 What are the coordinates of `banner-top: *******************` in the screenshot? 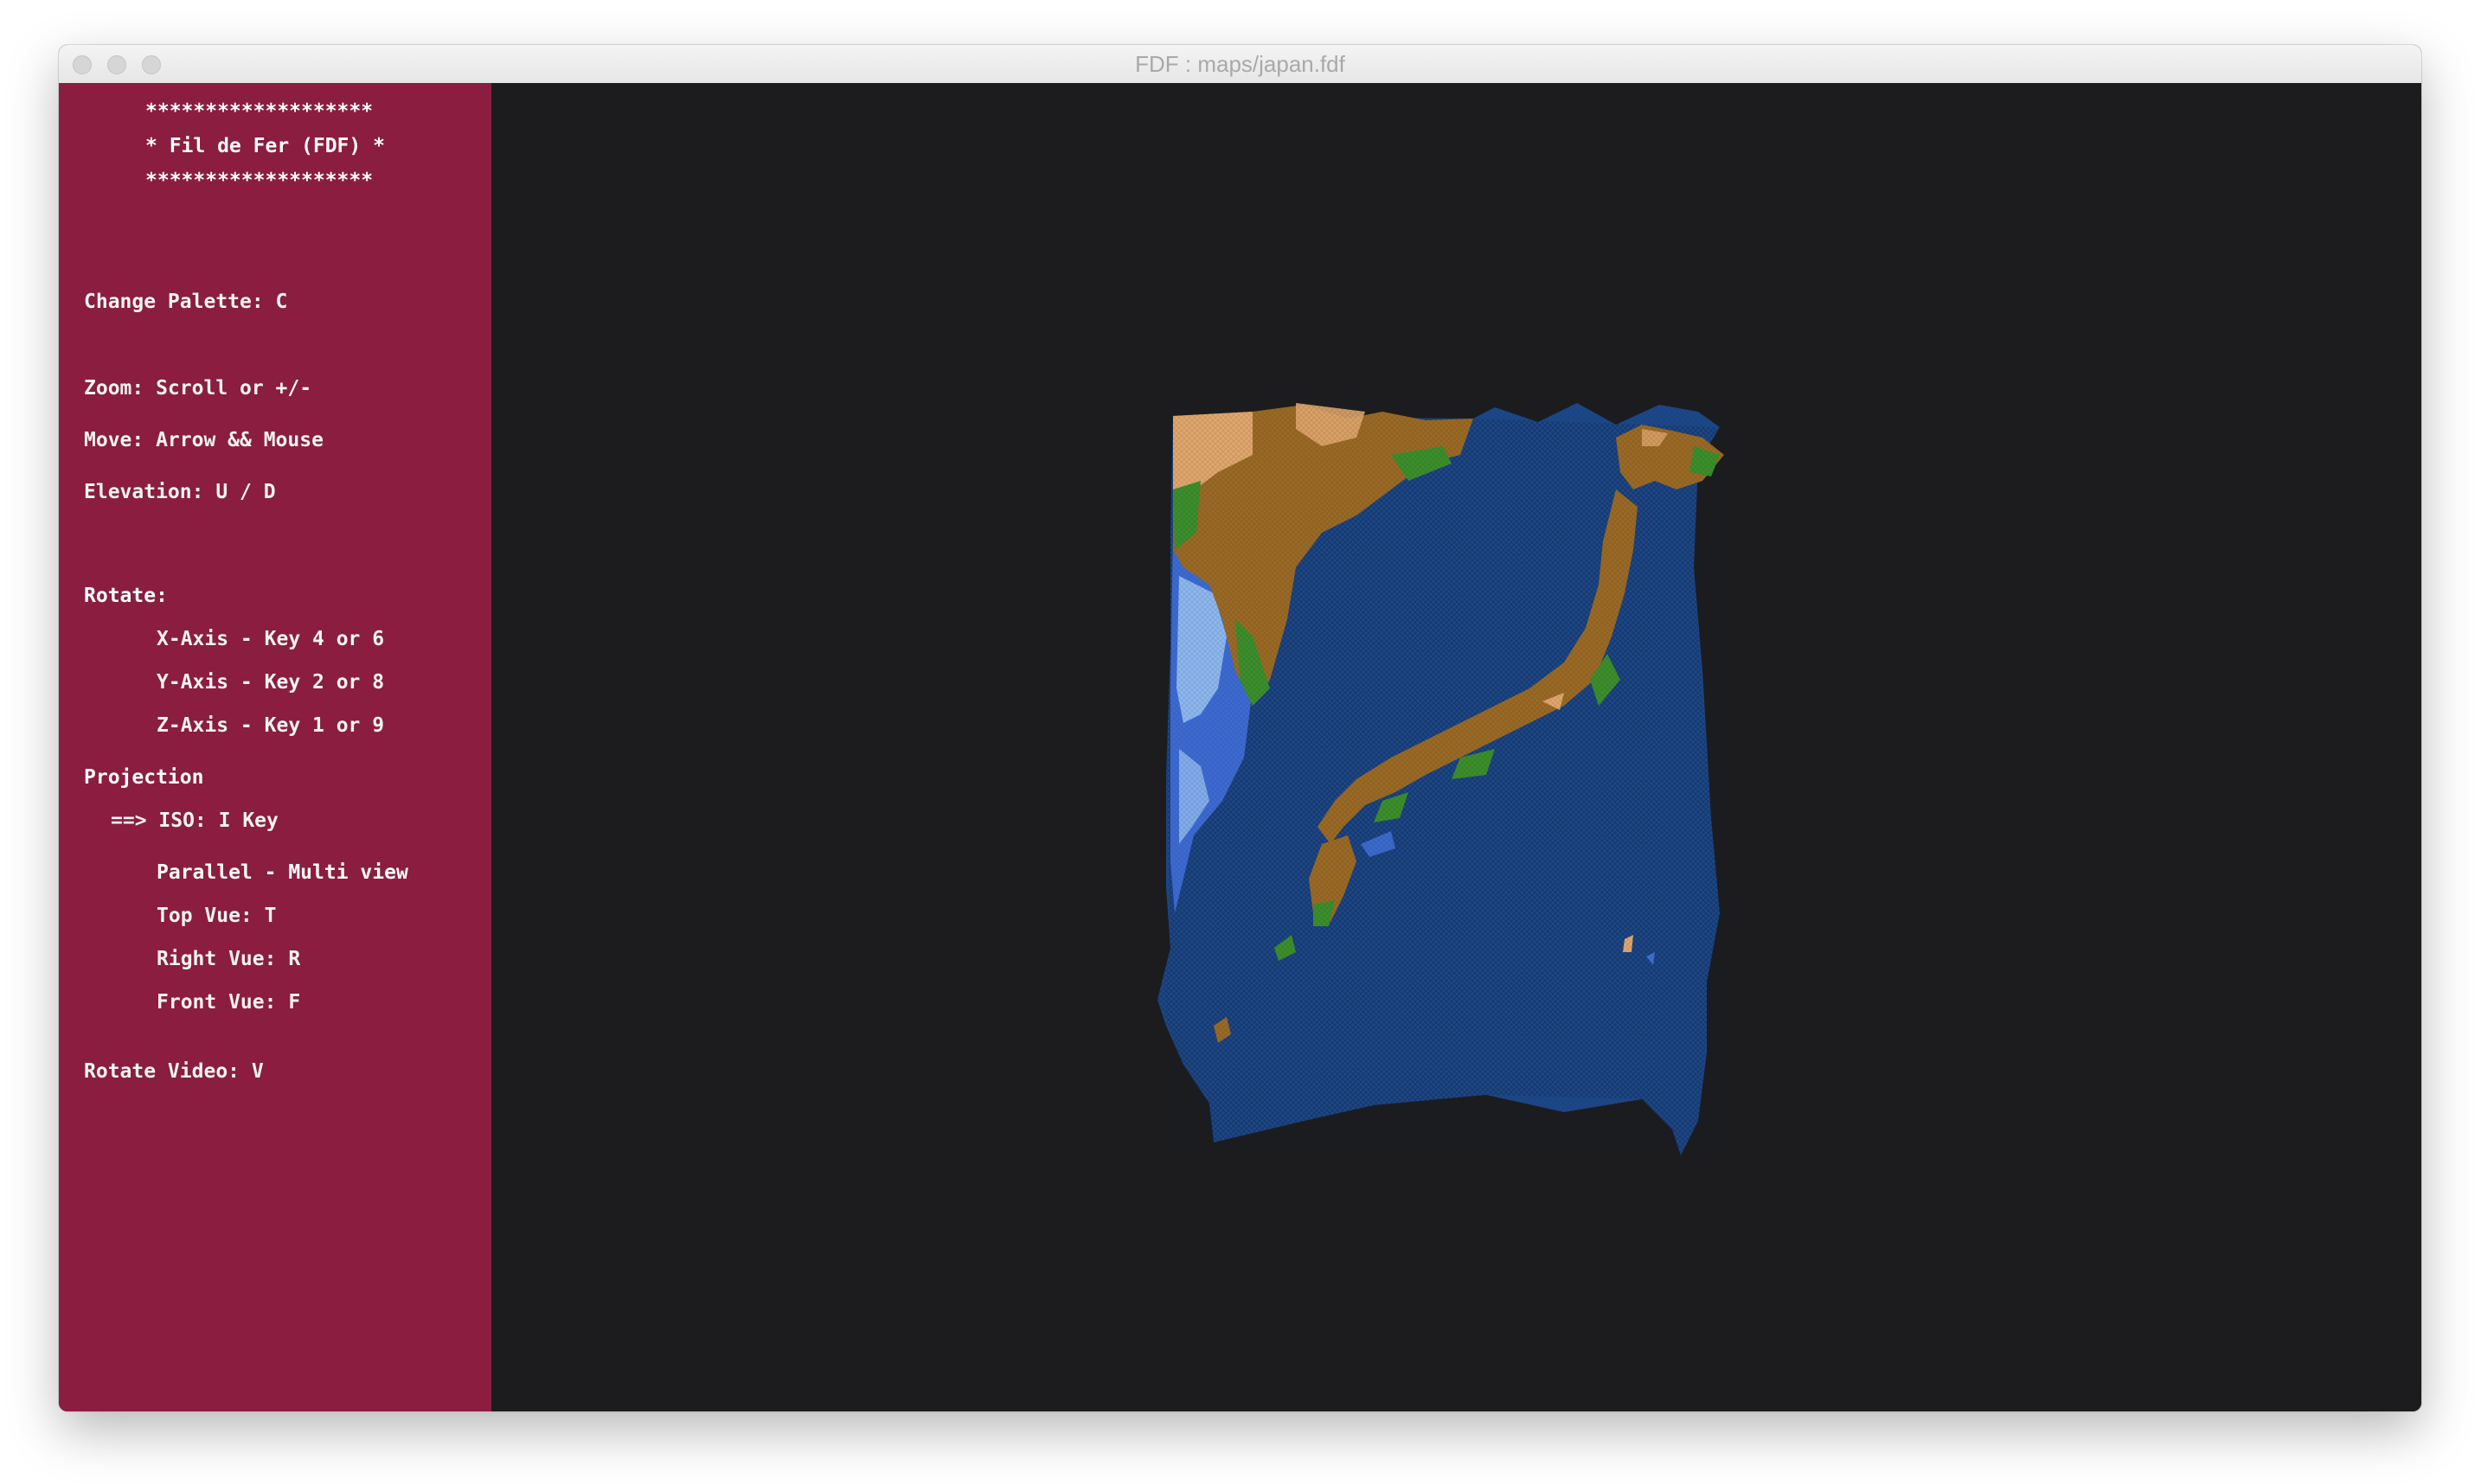 It's located at (260, 111).